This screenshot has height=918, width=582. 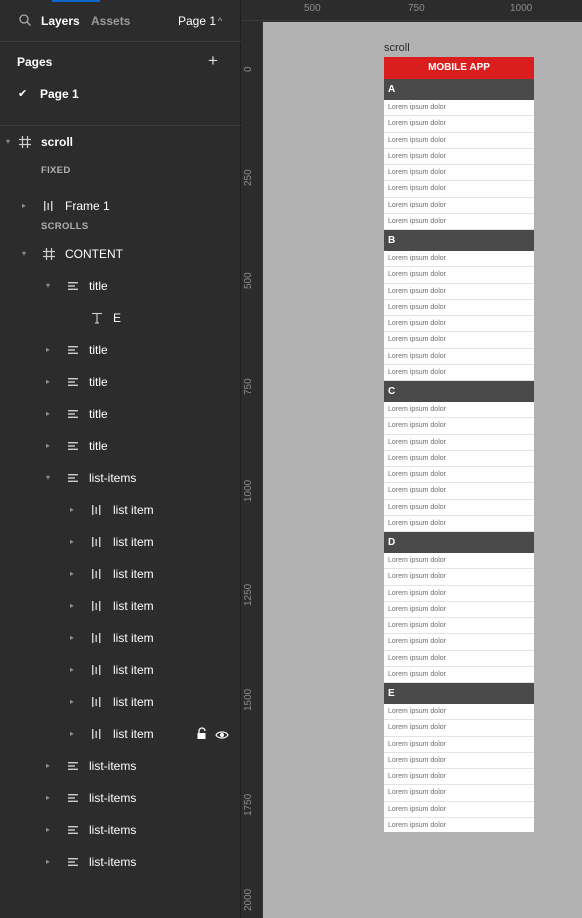 I want to click on layer-label: scroll, so click(x=57, y=142).